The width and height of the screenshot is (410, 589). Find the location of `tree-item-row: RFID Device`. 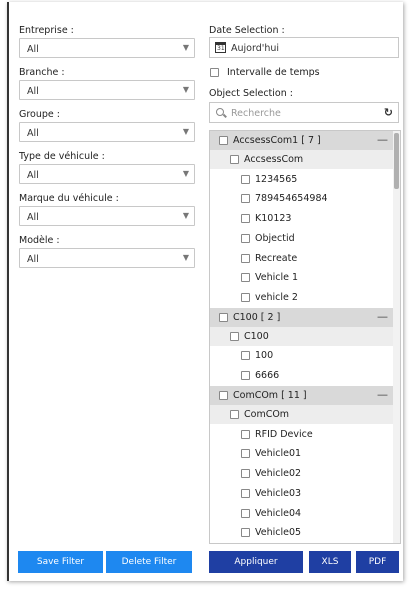

tree-item-row: RFID Device is located at coordinates (302, 434).